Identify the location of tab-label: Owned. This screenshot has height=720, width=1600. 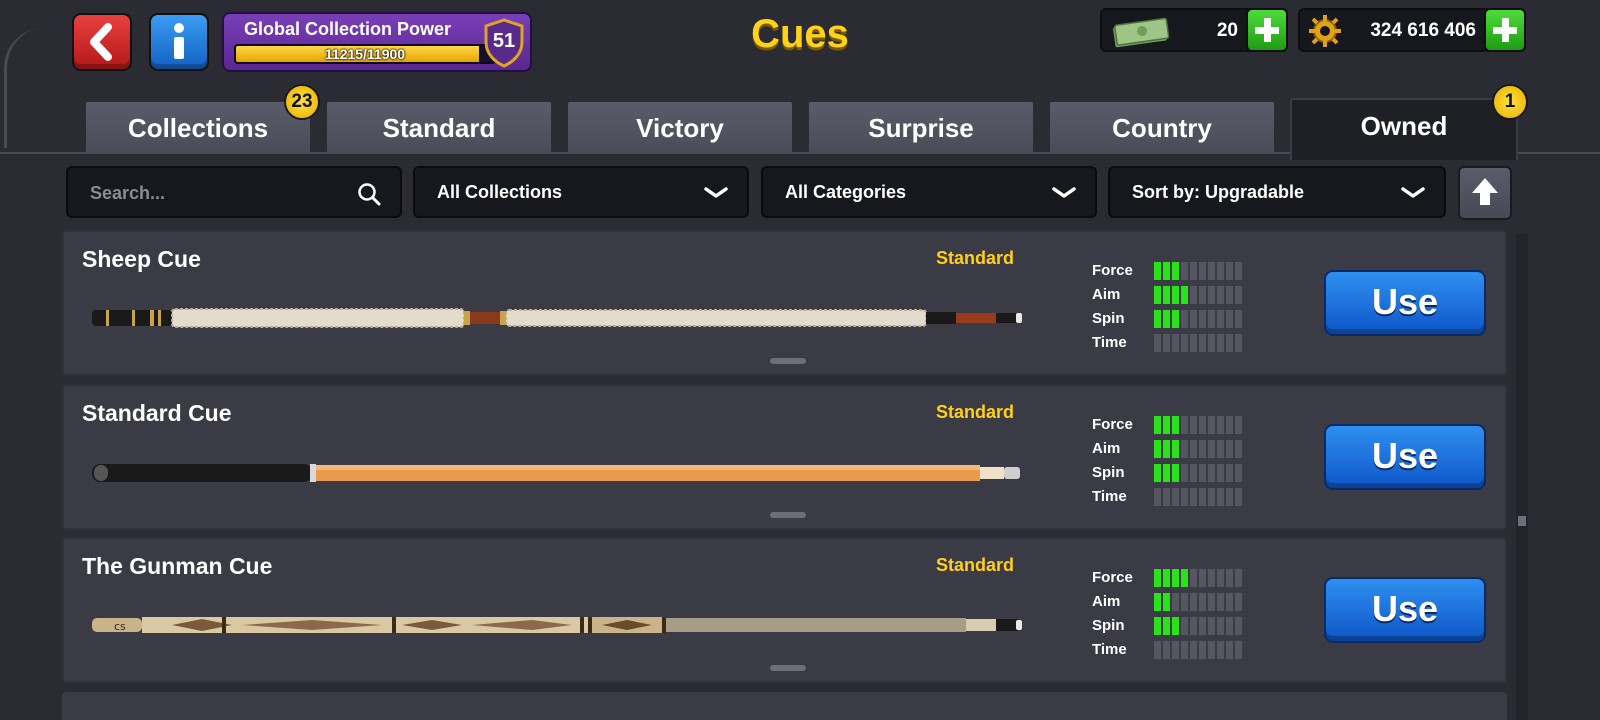
(1404, 126).